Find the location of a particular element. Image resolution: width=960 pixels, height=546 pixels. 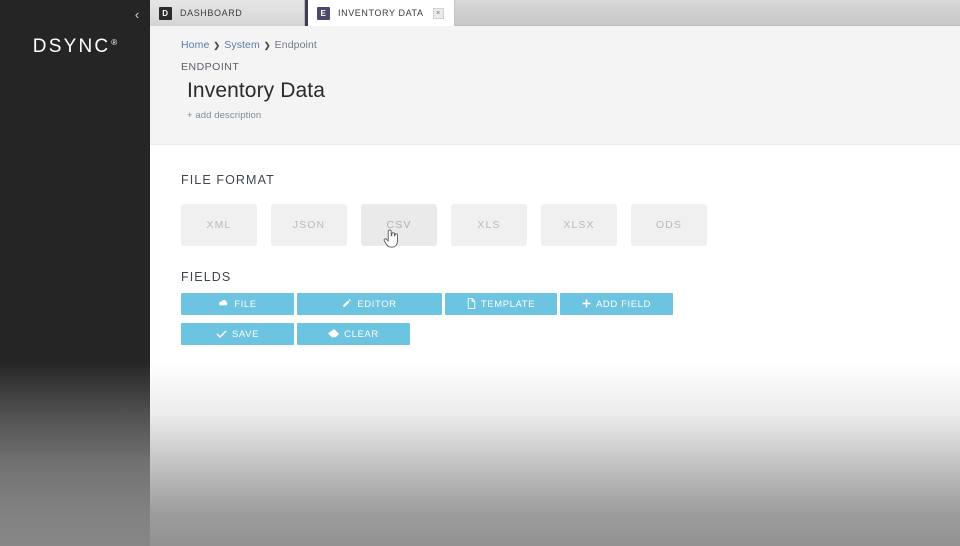

add-field-button-label: ADD FIELD is located at coordinates (623, 304).